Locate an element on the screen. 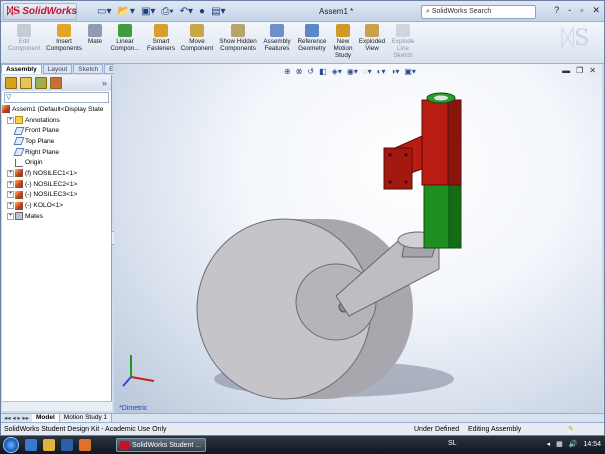  tree-item: Origin is located at coordinates (56, 162).